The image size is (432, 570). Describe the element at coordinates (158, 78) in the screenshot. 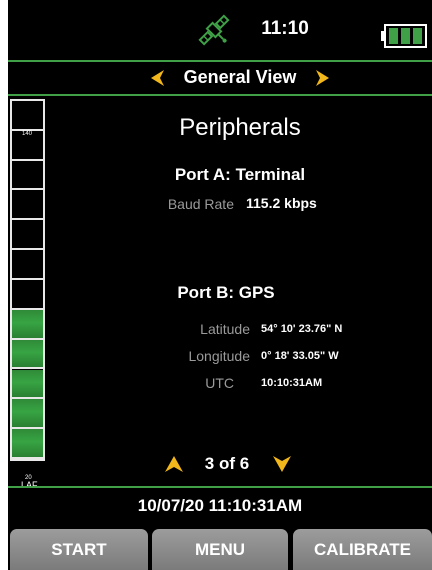

I see `chevron-left-icon` at that location.